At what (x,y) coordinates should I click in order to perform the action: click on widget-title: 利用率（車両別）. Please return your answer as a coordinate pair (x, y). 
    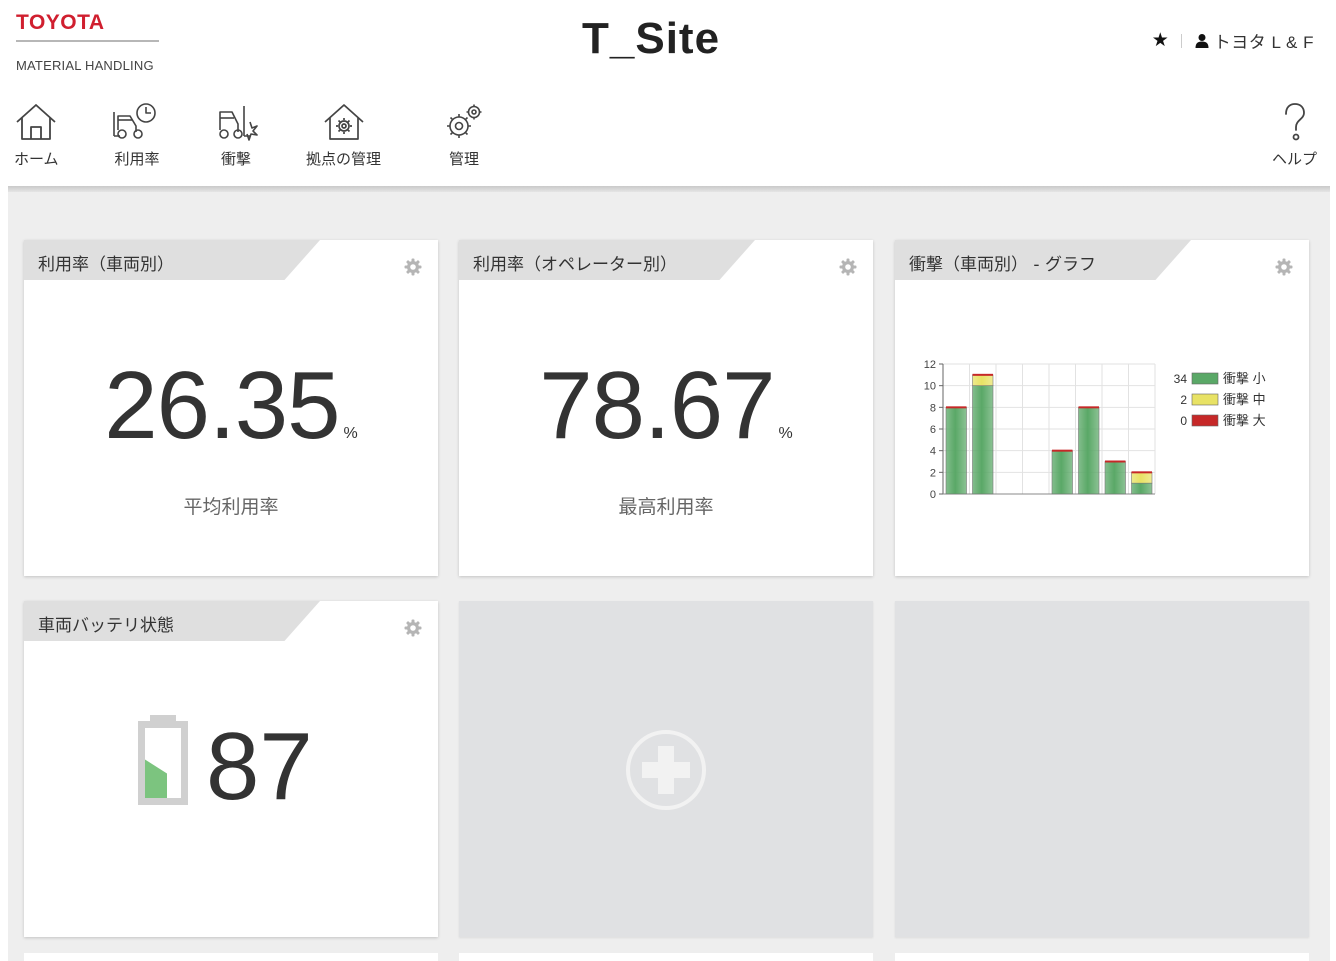
    Looking at the image, I should click on (106, 265).